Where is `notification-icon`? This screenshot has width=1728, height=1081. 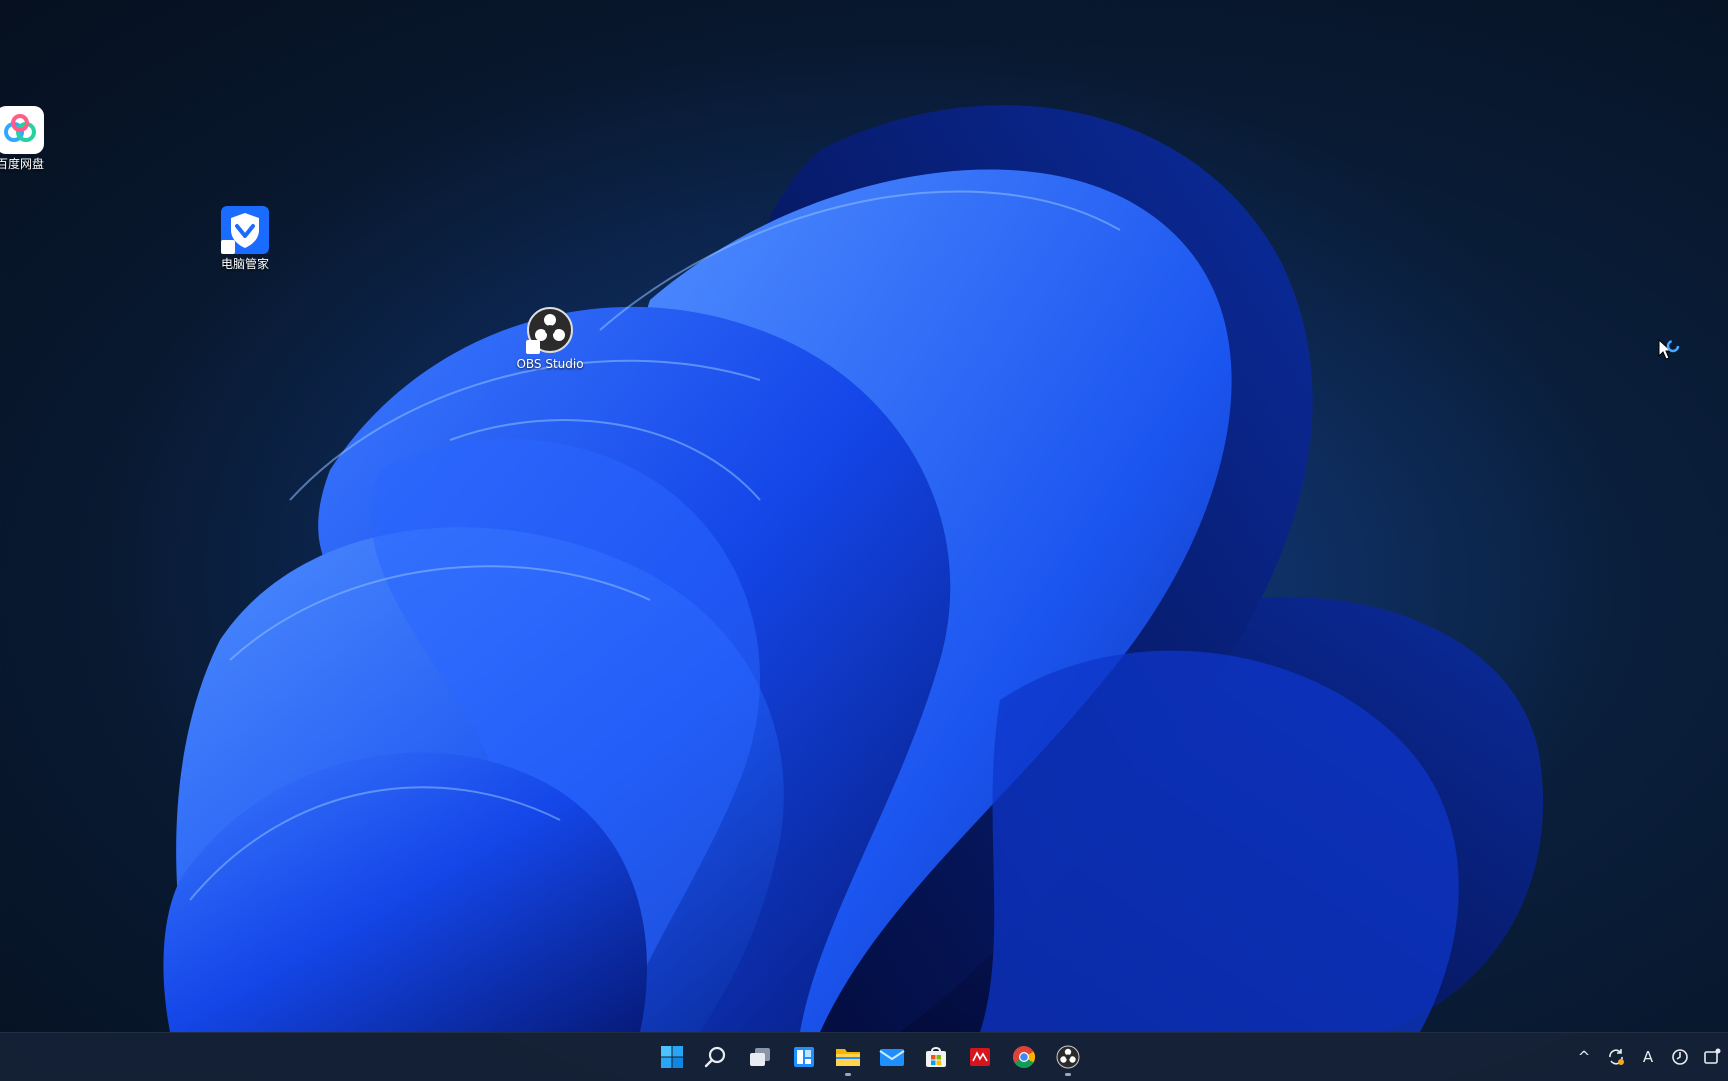
notification-icon is located at coordinates (1712, 1056).